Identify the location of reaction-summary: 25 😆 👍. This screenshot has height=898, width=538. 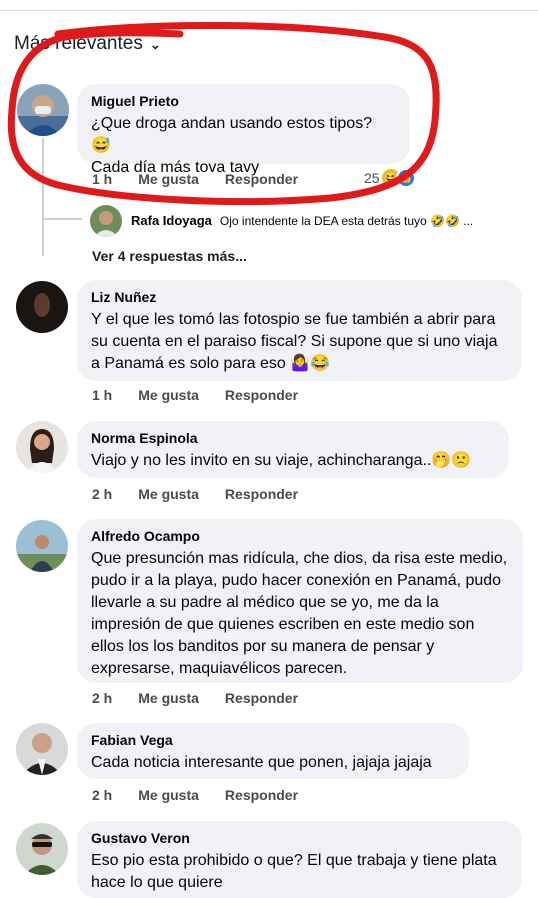
(390, 178).